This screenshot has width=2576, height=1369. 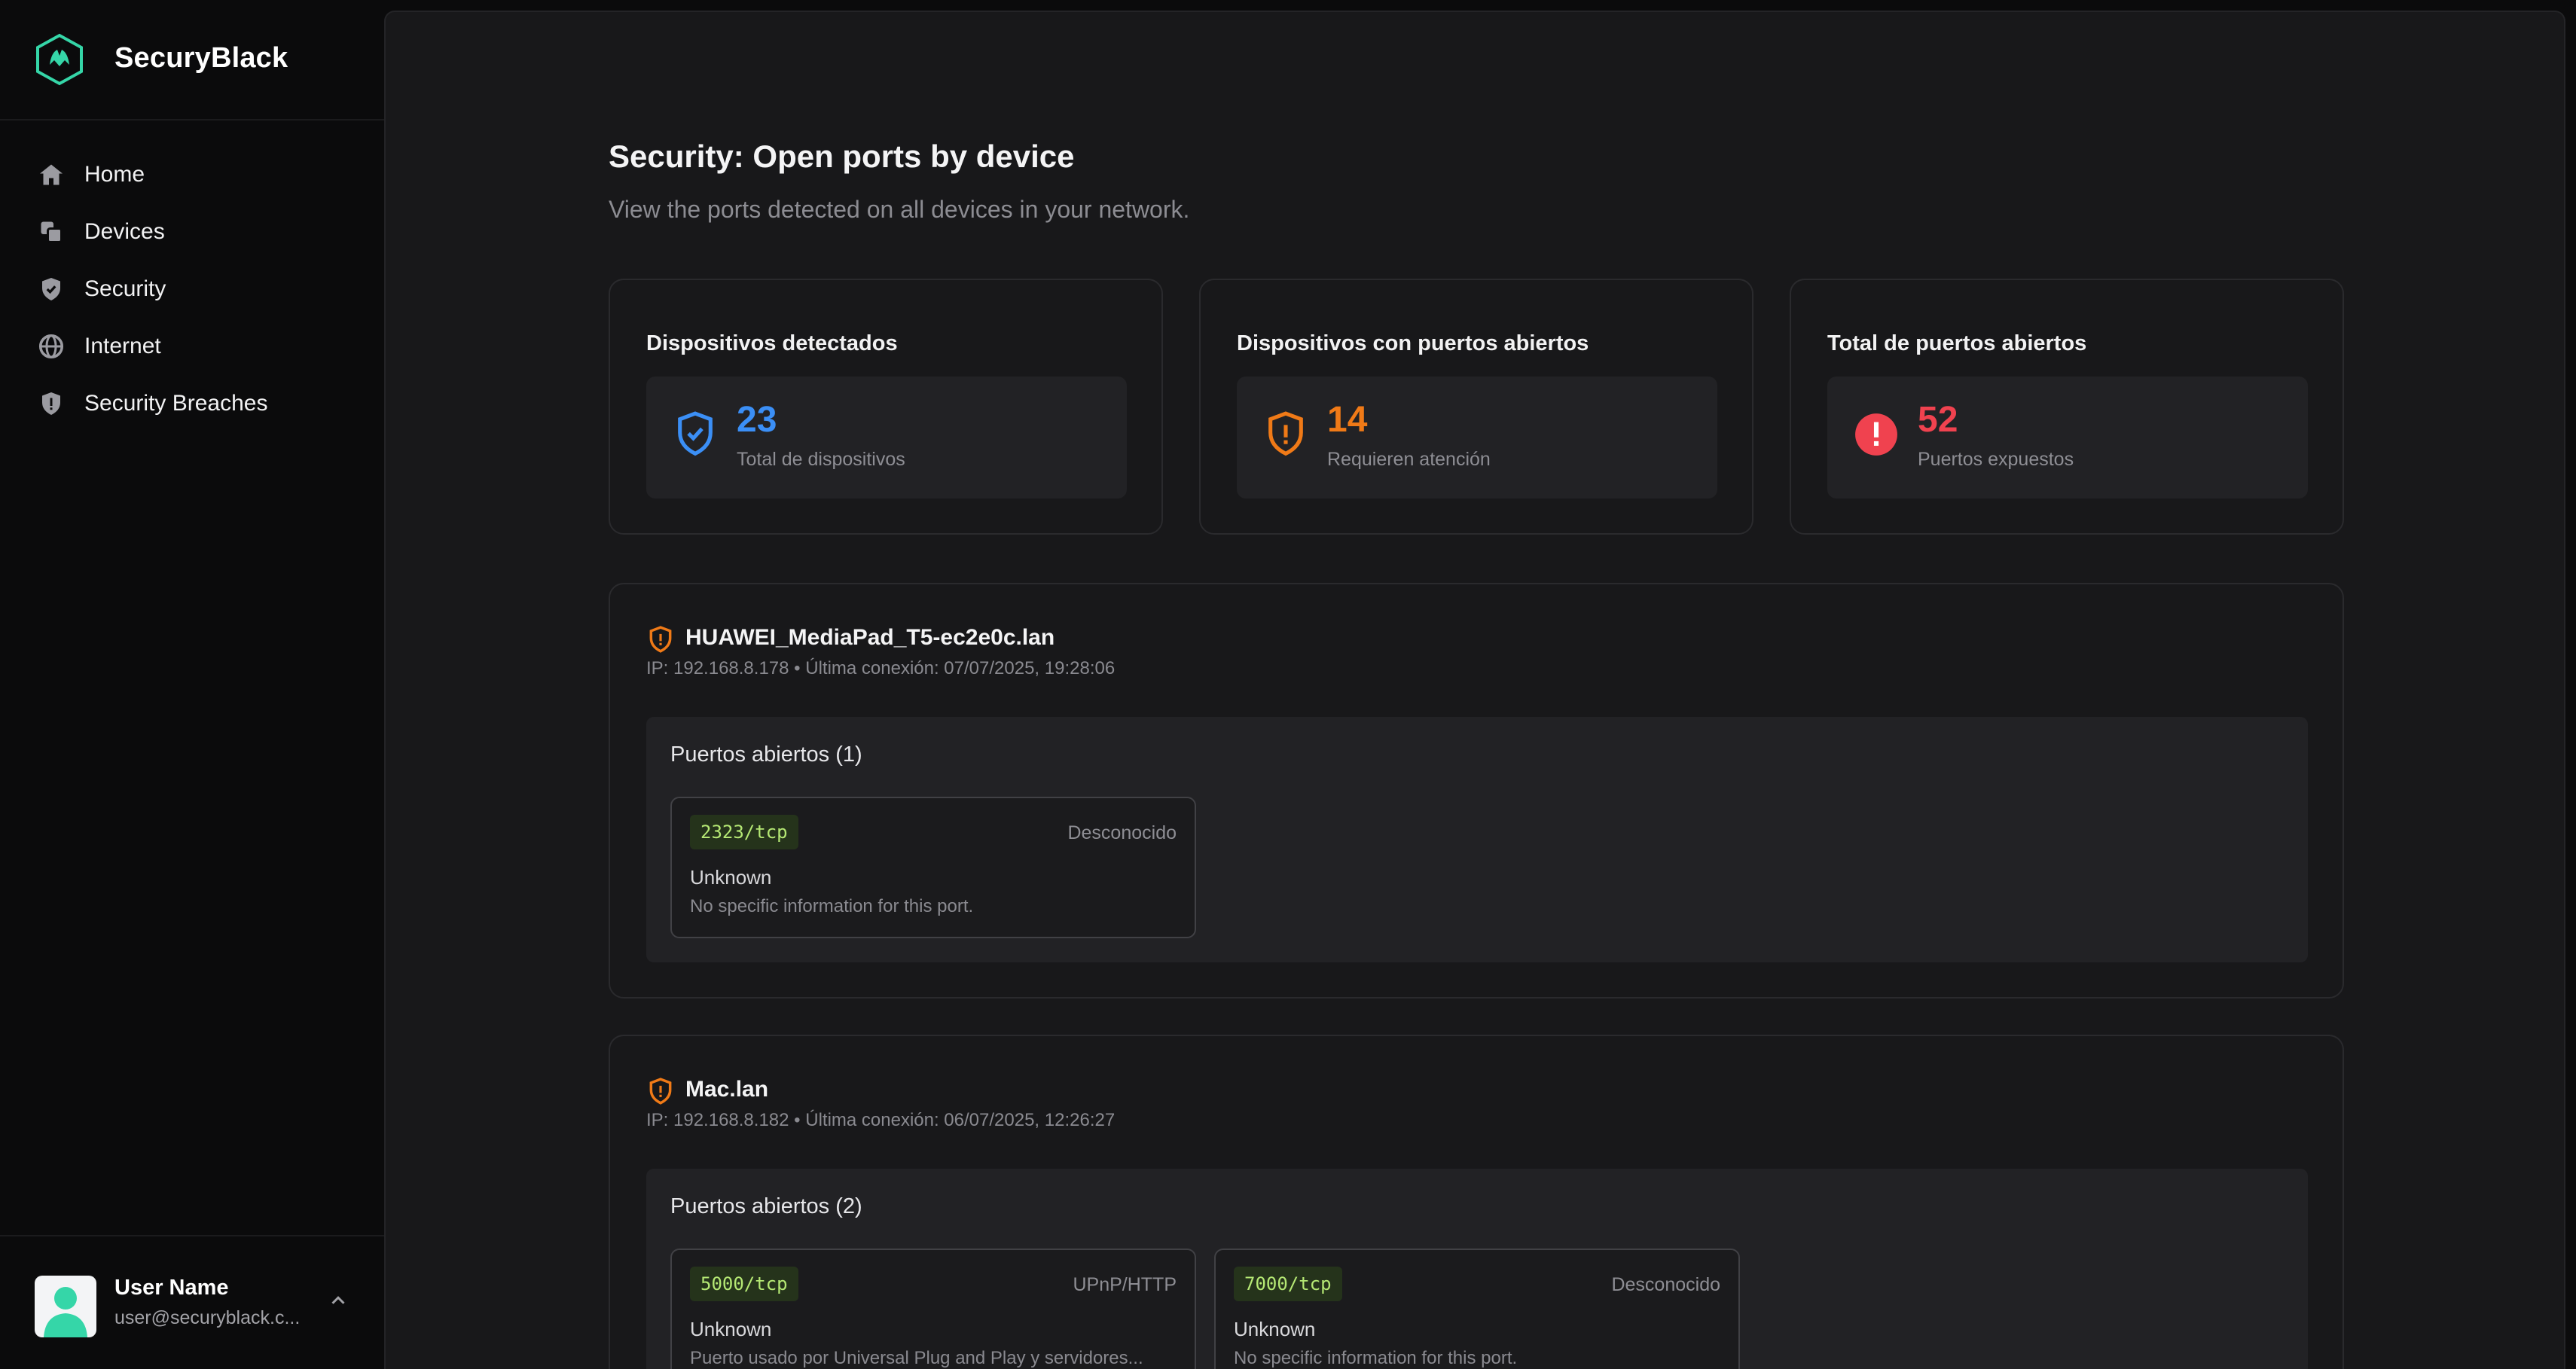 What do you see at coordinates (1477, 438) in the screenshot?
I see `stat-body: 14 Requieren atención` at bounding box center [1477, 438].